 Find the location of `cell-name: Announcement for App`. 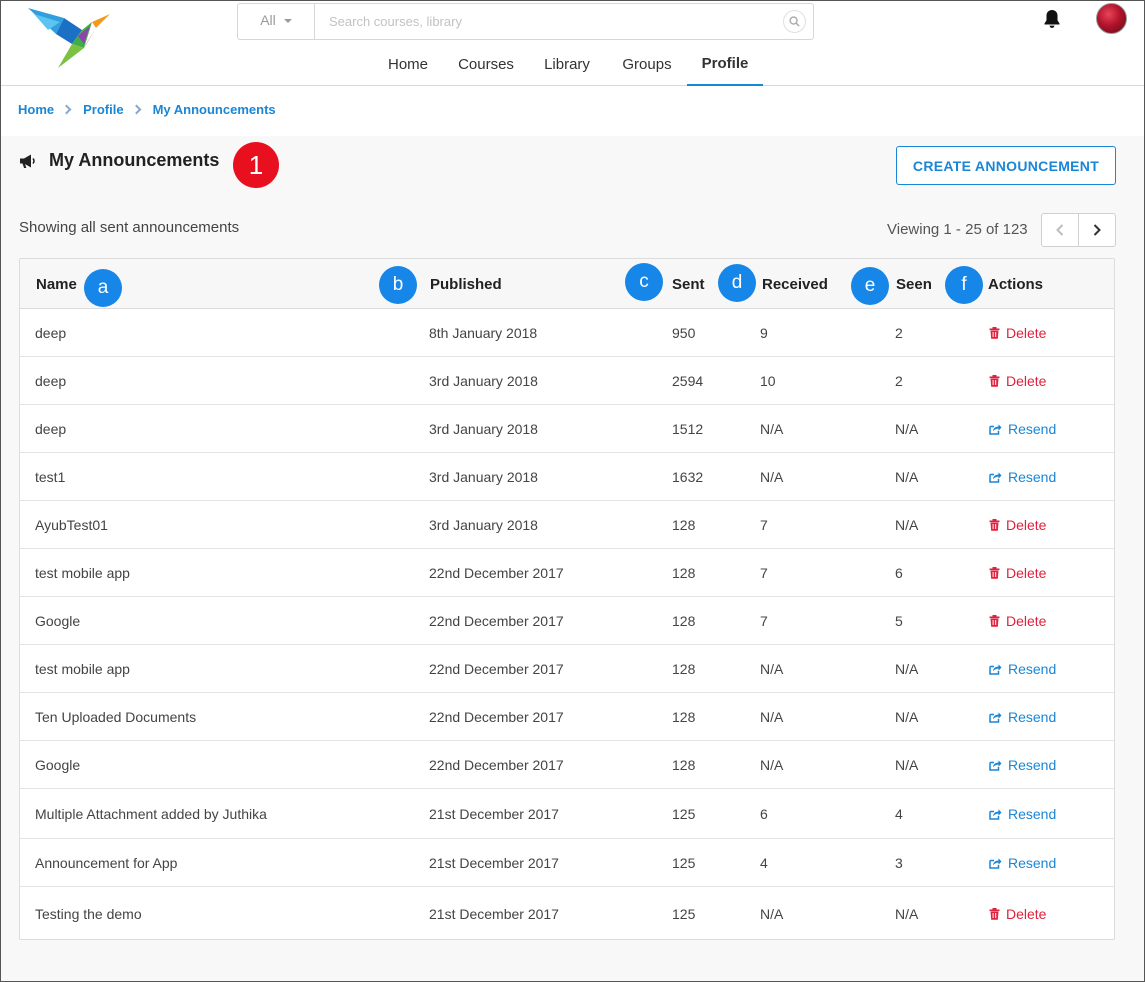

cell-name: Announcement for App is located at coordinates (106, 863).